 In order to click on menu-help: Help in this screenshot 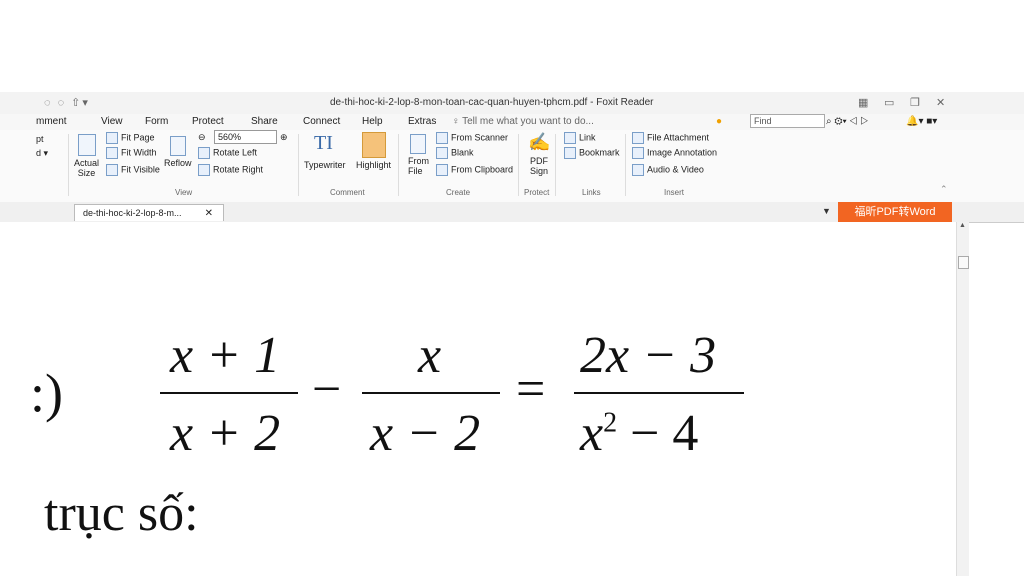, I will do `click(372, 121)`.